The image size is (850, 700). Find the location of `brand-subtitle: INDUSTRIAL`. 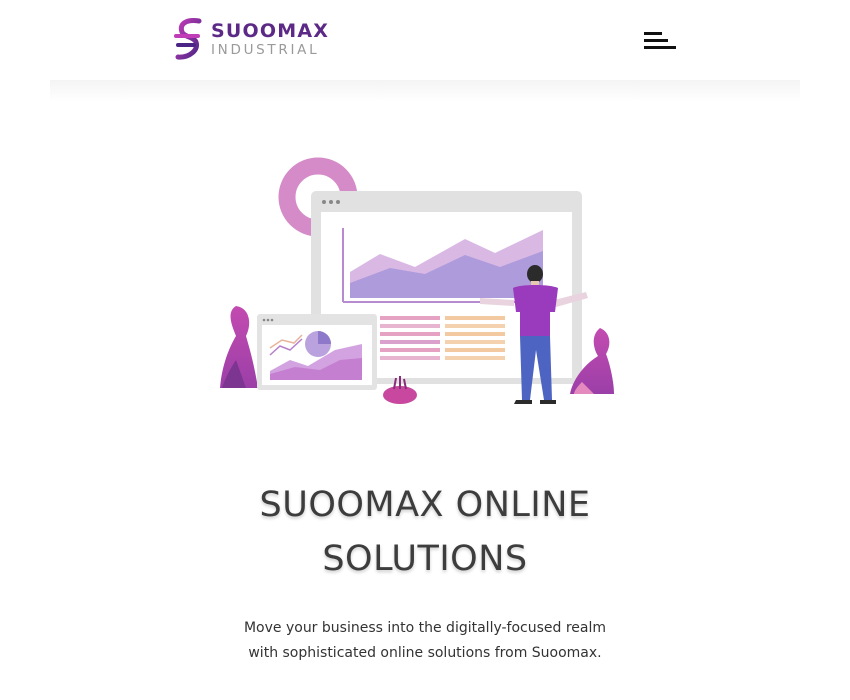

brand-subtitle: INDUSTRIAL is located at coordinates (265, 50).